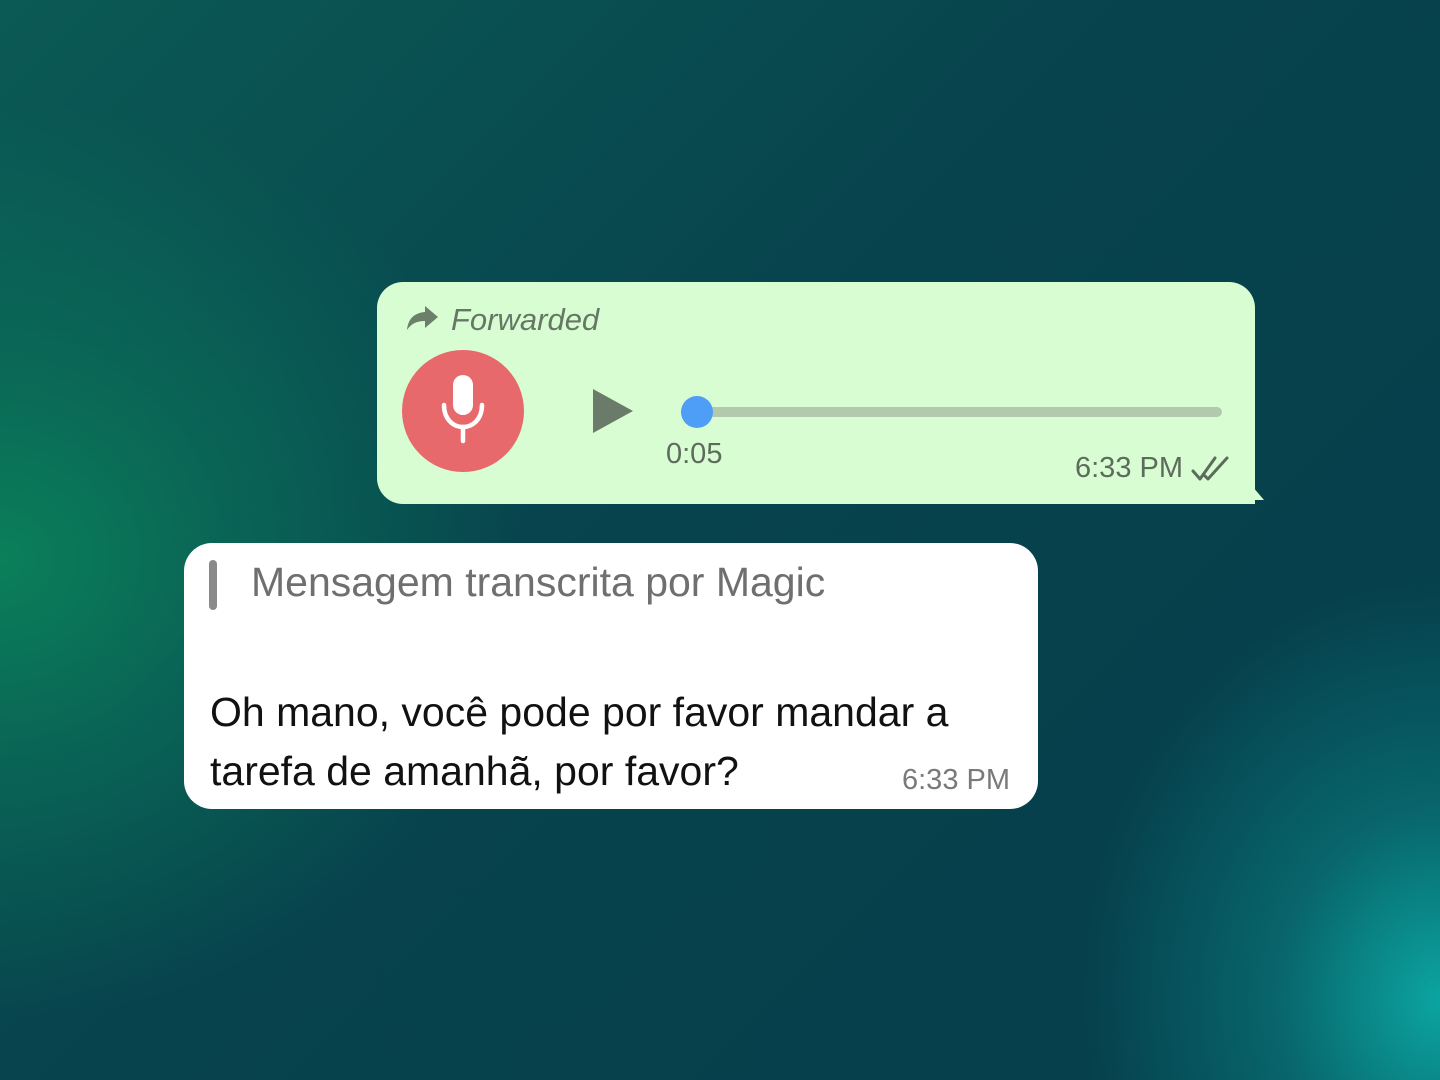 Image resolution: width=1440 pixels, height=1080 pixels. What do you see at coordinates (613, 411) in the screenshot?
I see `play-button` at bounding box center [613, 411].